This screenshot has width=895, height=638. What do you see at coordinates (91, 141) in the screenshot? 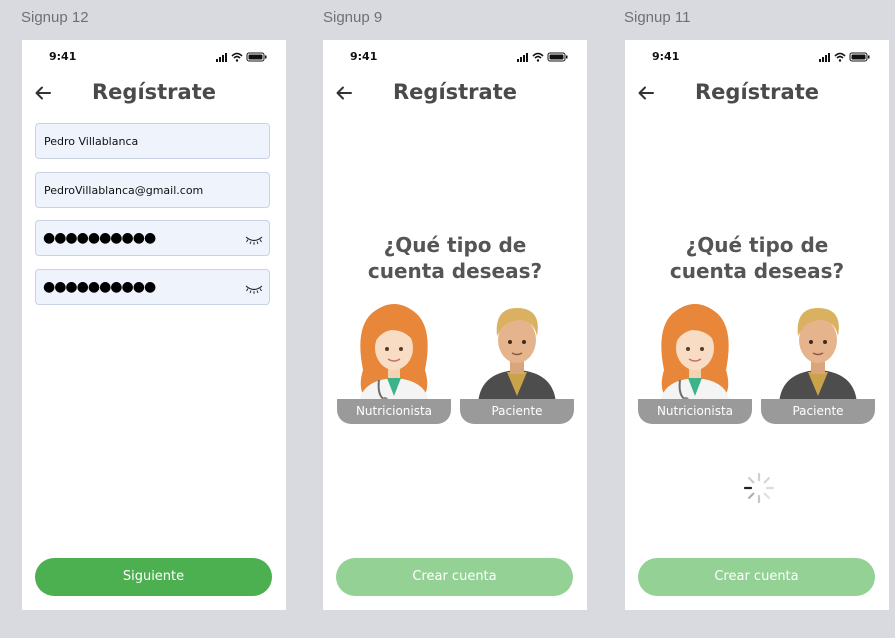
I see `name-value: Pedro Villablanca` at bounding box center [91, 141].